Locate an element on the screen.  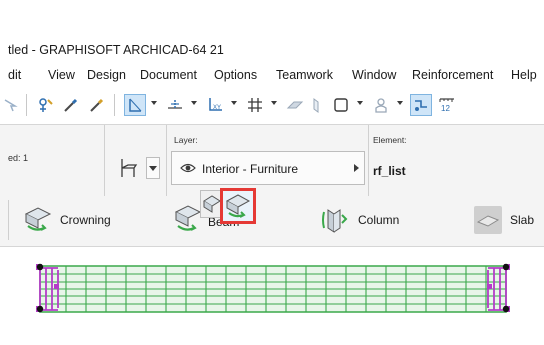
menu-window: Window is located at coordinates (374, 75).